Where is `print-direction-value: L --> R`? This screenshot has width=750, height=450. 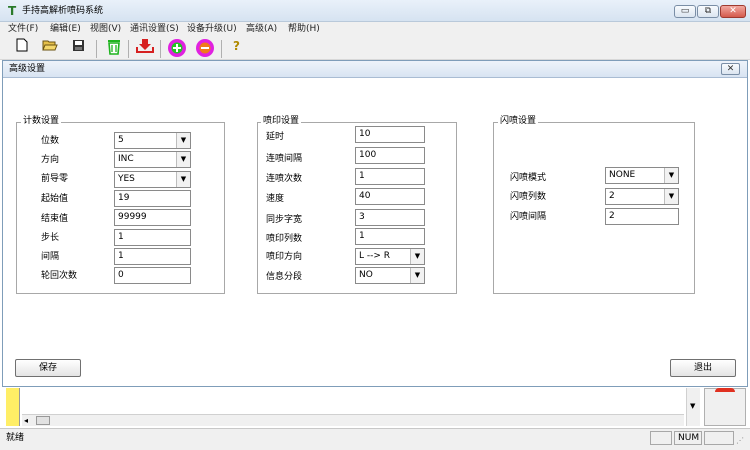
print-direction-value: L --> R is located at coordinates (375, 256).